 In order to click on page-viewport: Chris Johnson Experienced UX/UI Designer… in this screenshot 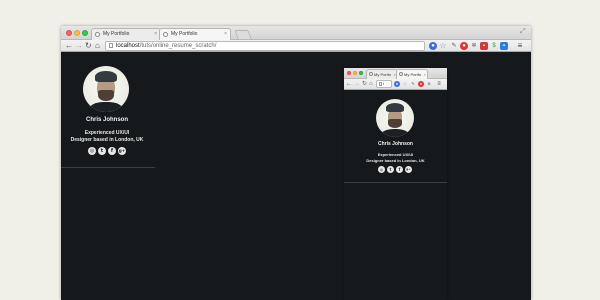, I will do `click(395, 195)`.